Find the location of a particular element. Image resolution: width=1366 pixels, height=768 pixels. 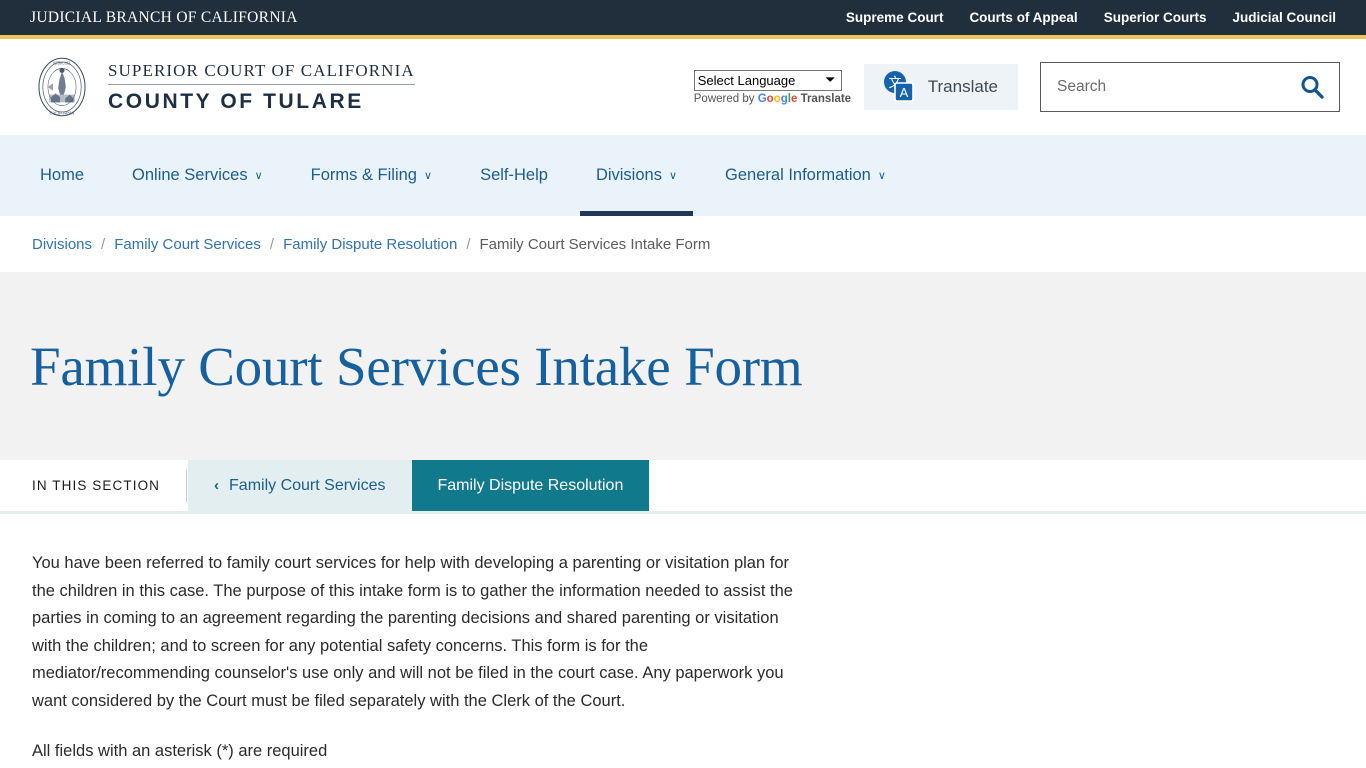

select-language-dropdown: Select Language ⏷ is located at coordinates (767, 80).